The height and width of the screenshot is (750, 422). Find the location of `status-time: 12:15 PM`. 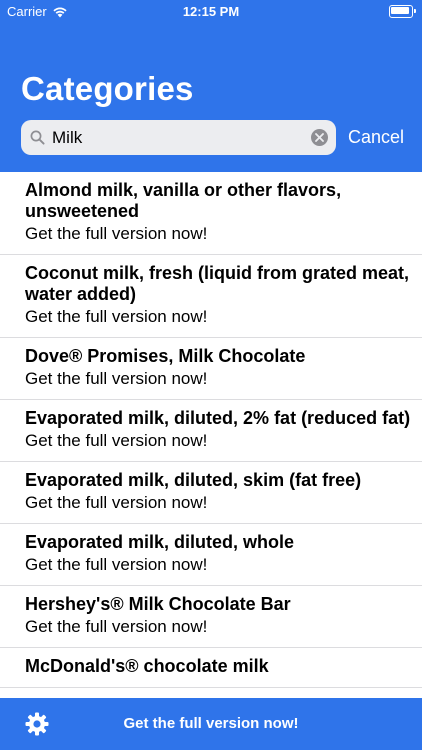

status-time: 12:15 PM is located at coordinates (211, 11).